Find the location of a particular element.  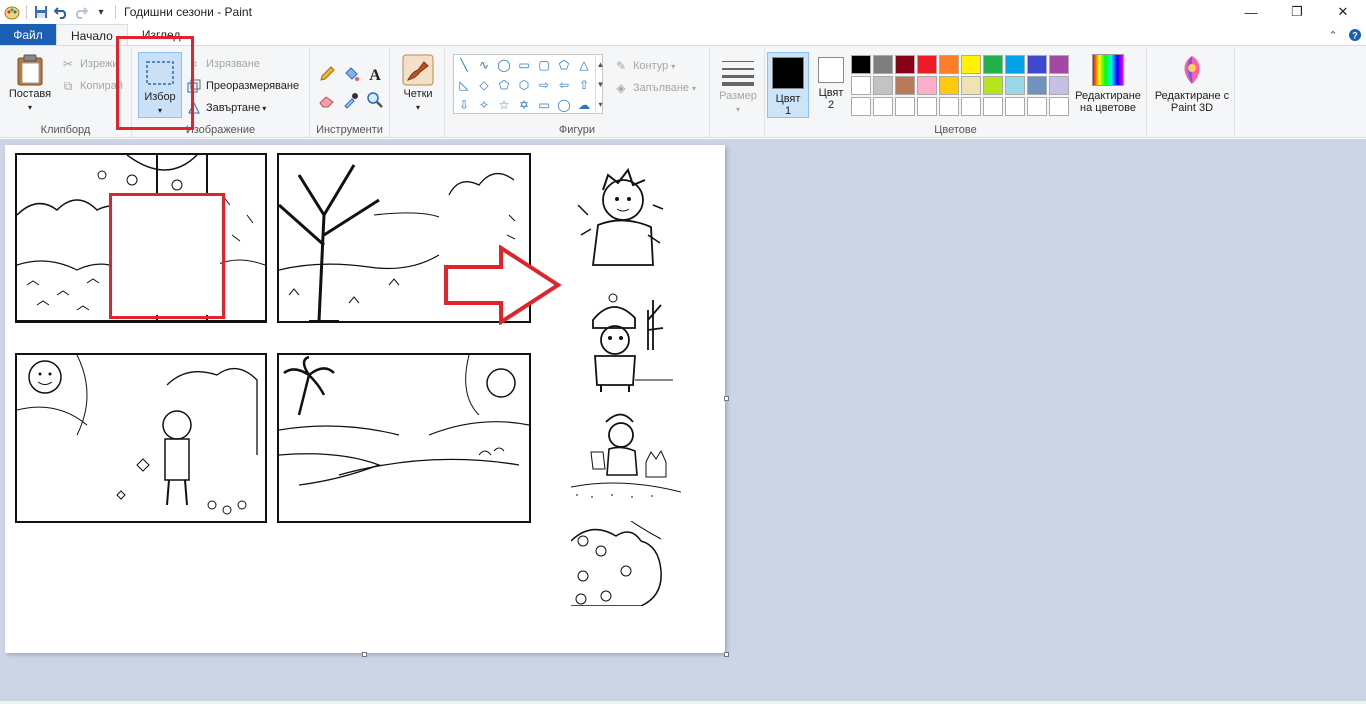

resize-button: Преоразмеряване is located at coordinates (242, 86).